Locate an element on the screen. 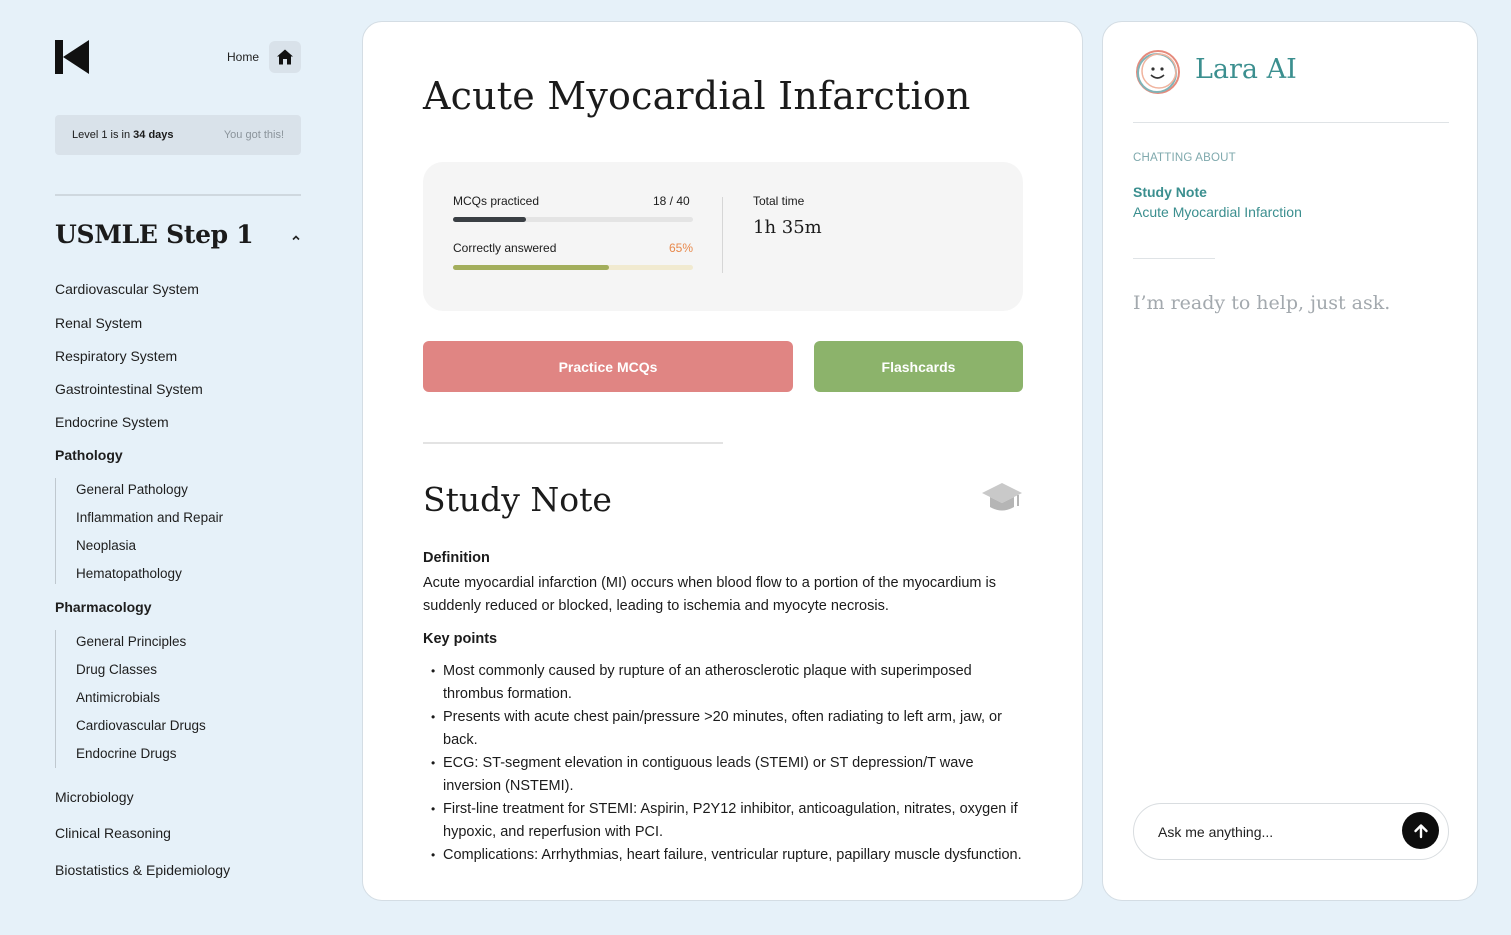  sidebar-item-gastrointestinal: Gastrointestinal System is located at coordinates (129, 389).